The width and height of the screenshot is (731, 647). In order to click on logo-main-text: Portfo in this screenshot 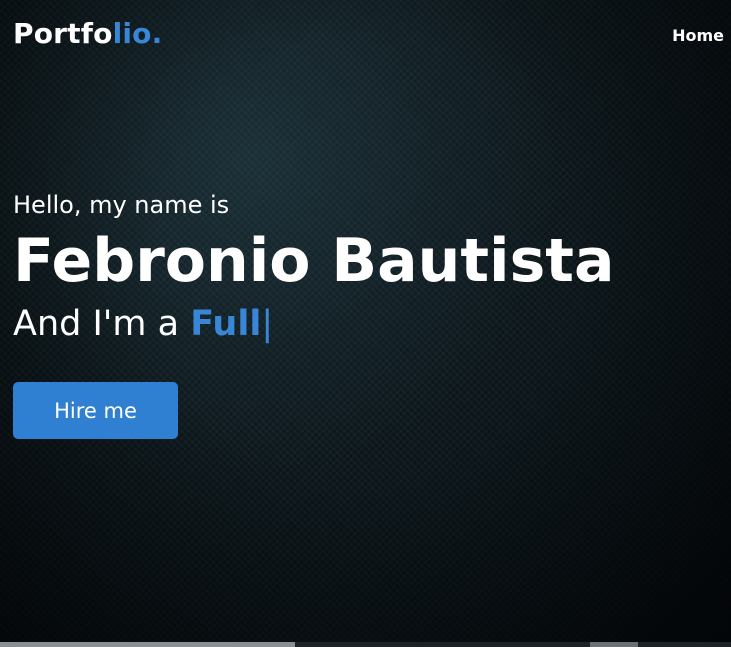, I will do `click(63, 33)`.